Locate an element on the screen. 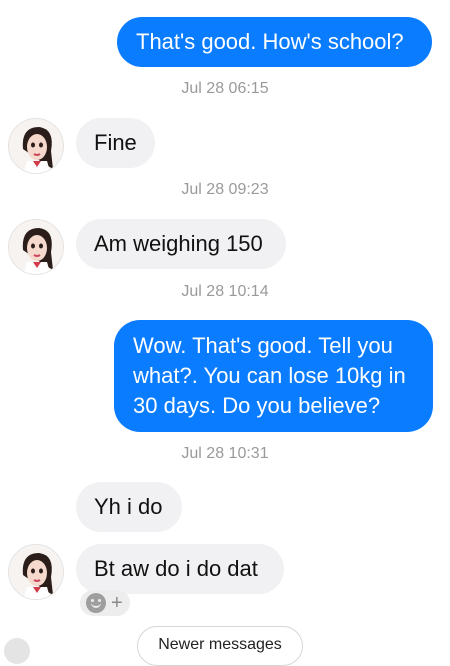  newer-messages-label: Newer messages is located at coordinates (220, 644).